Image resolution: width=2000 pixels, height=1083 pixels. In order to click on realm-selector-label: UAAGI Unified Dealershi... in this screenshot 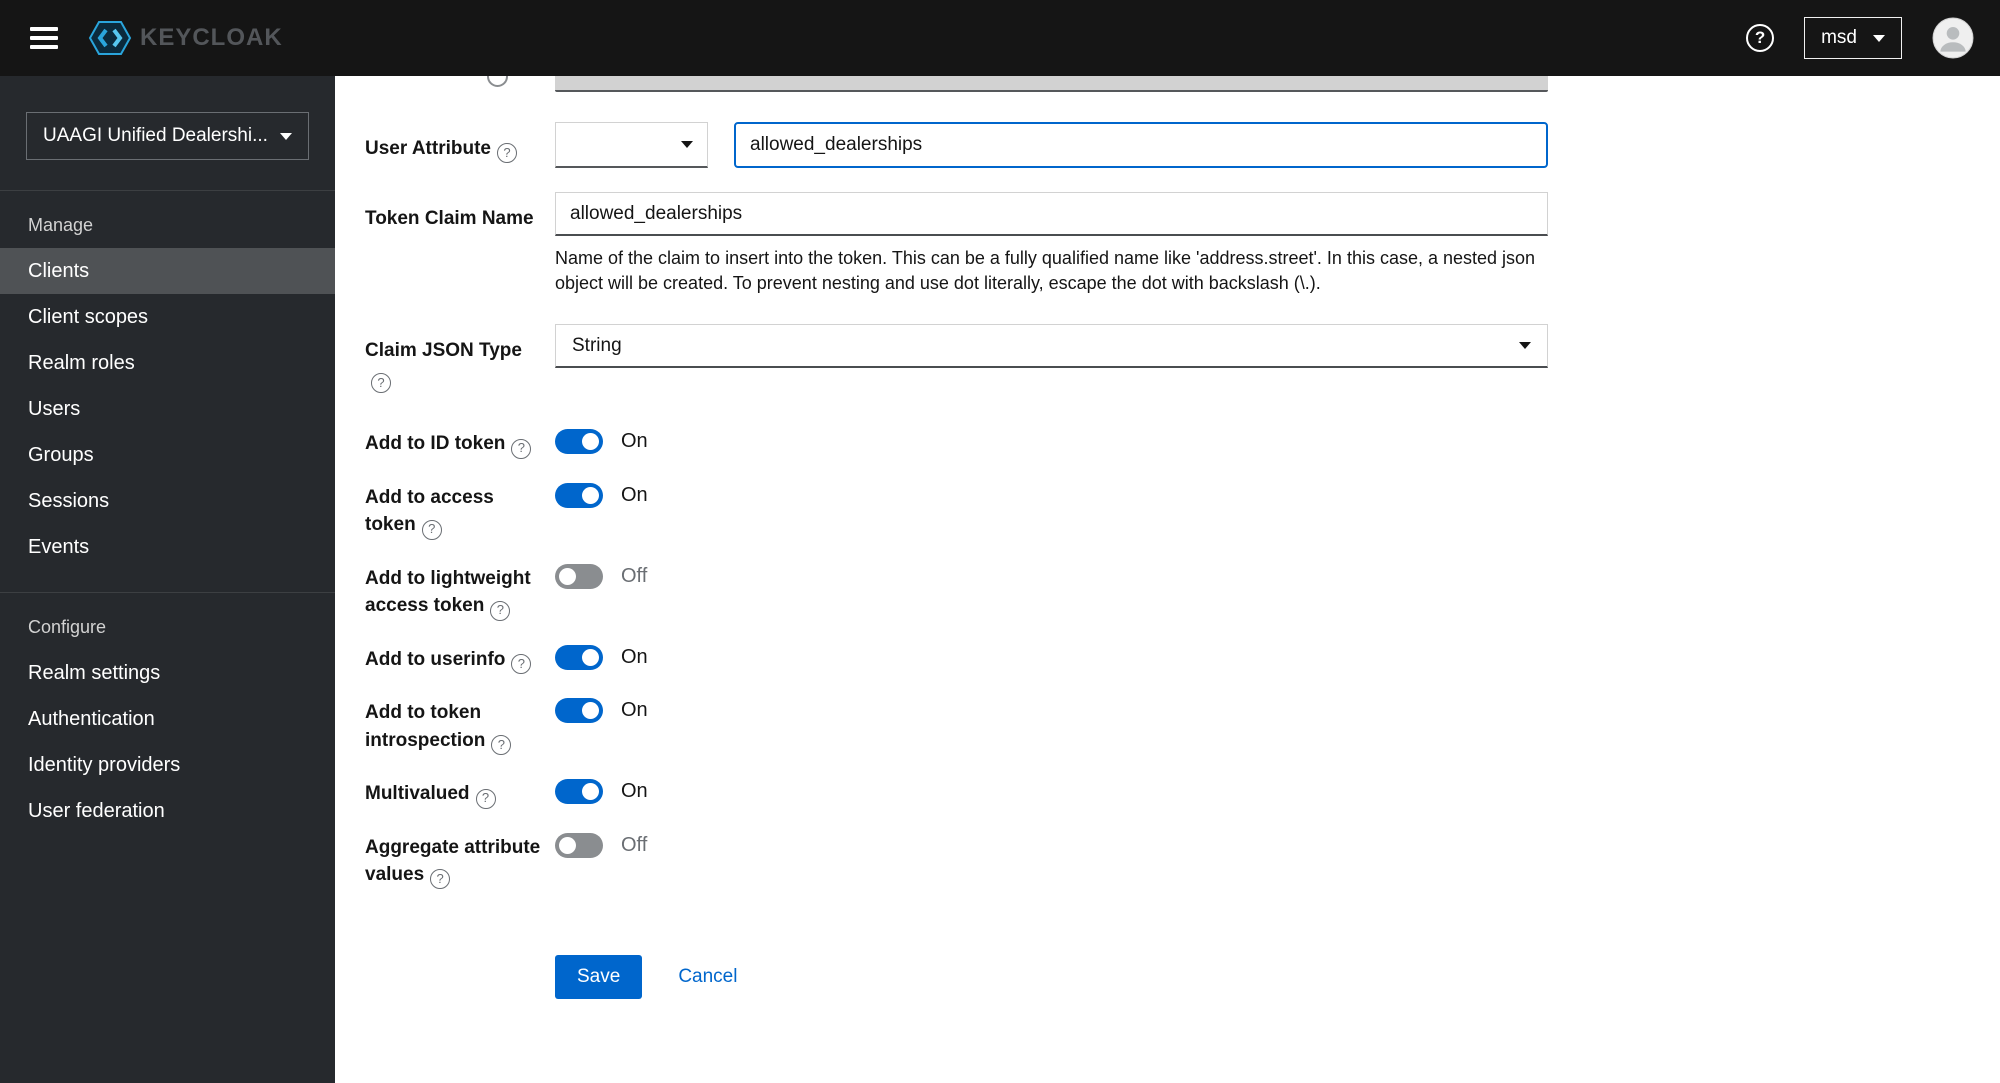, I will do `click(155, 135)`.